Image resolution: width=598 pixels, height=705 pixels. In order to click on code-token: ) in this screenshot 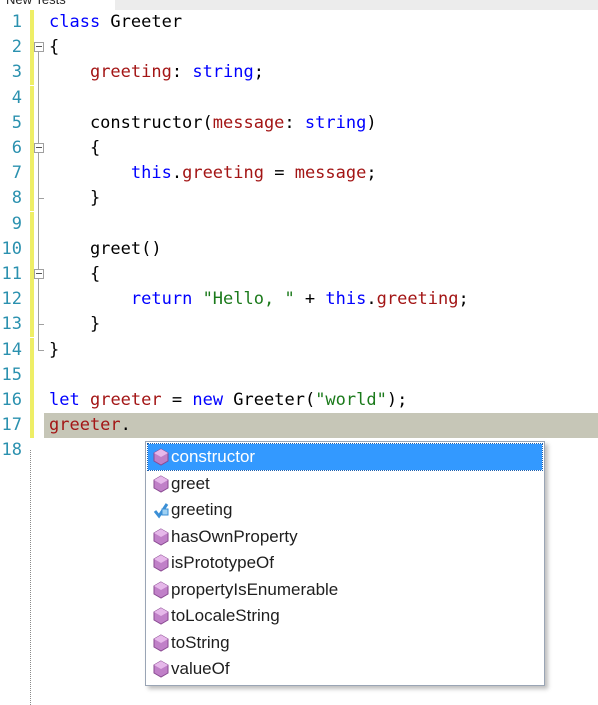, I will do `click(371, 122)`.